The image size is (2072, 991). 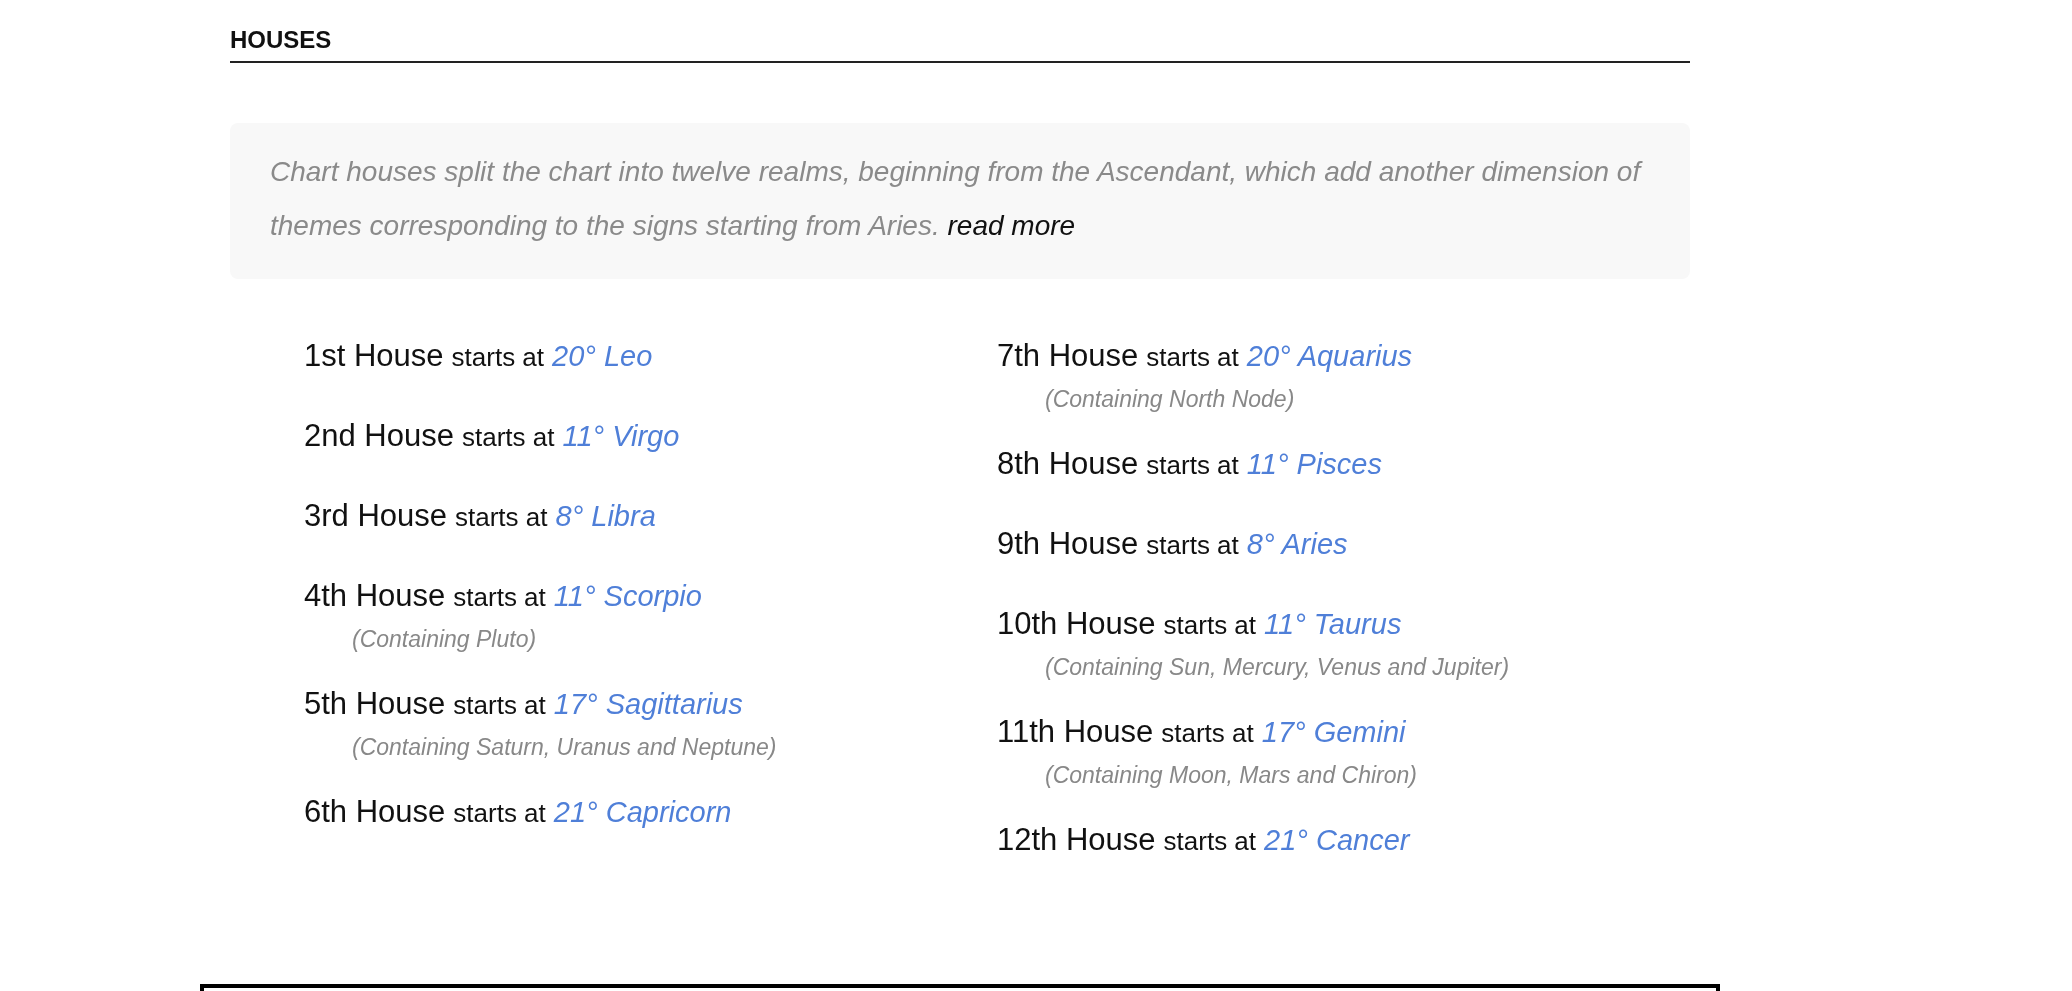 What do you see at coordinates (374, 356) in the screenshot?
I see `house-name: 1st House` at bounding box center [374, 356].